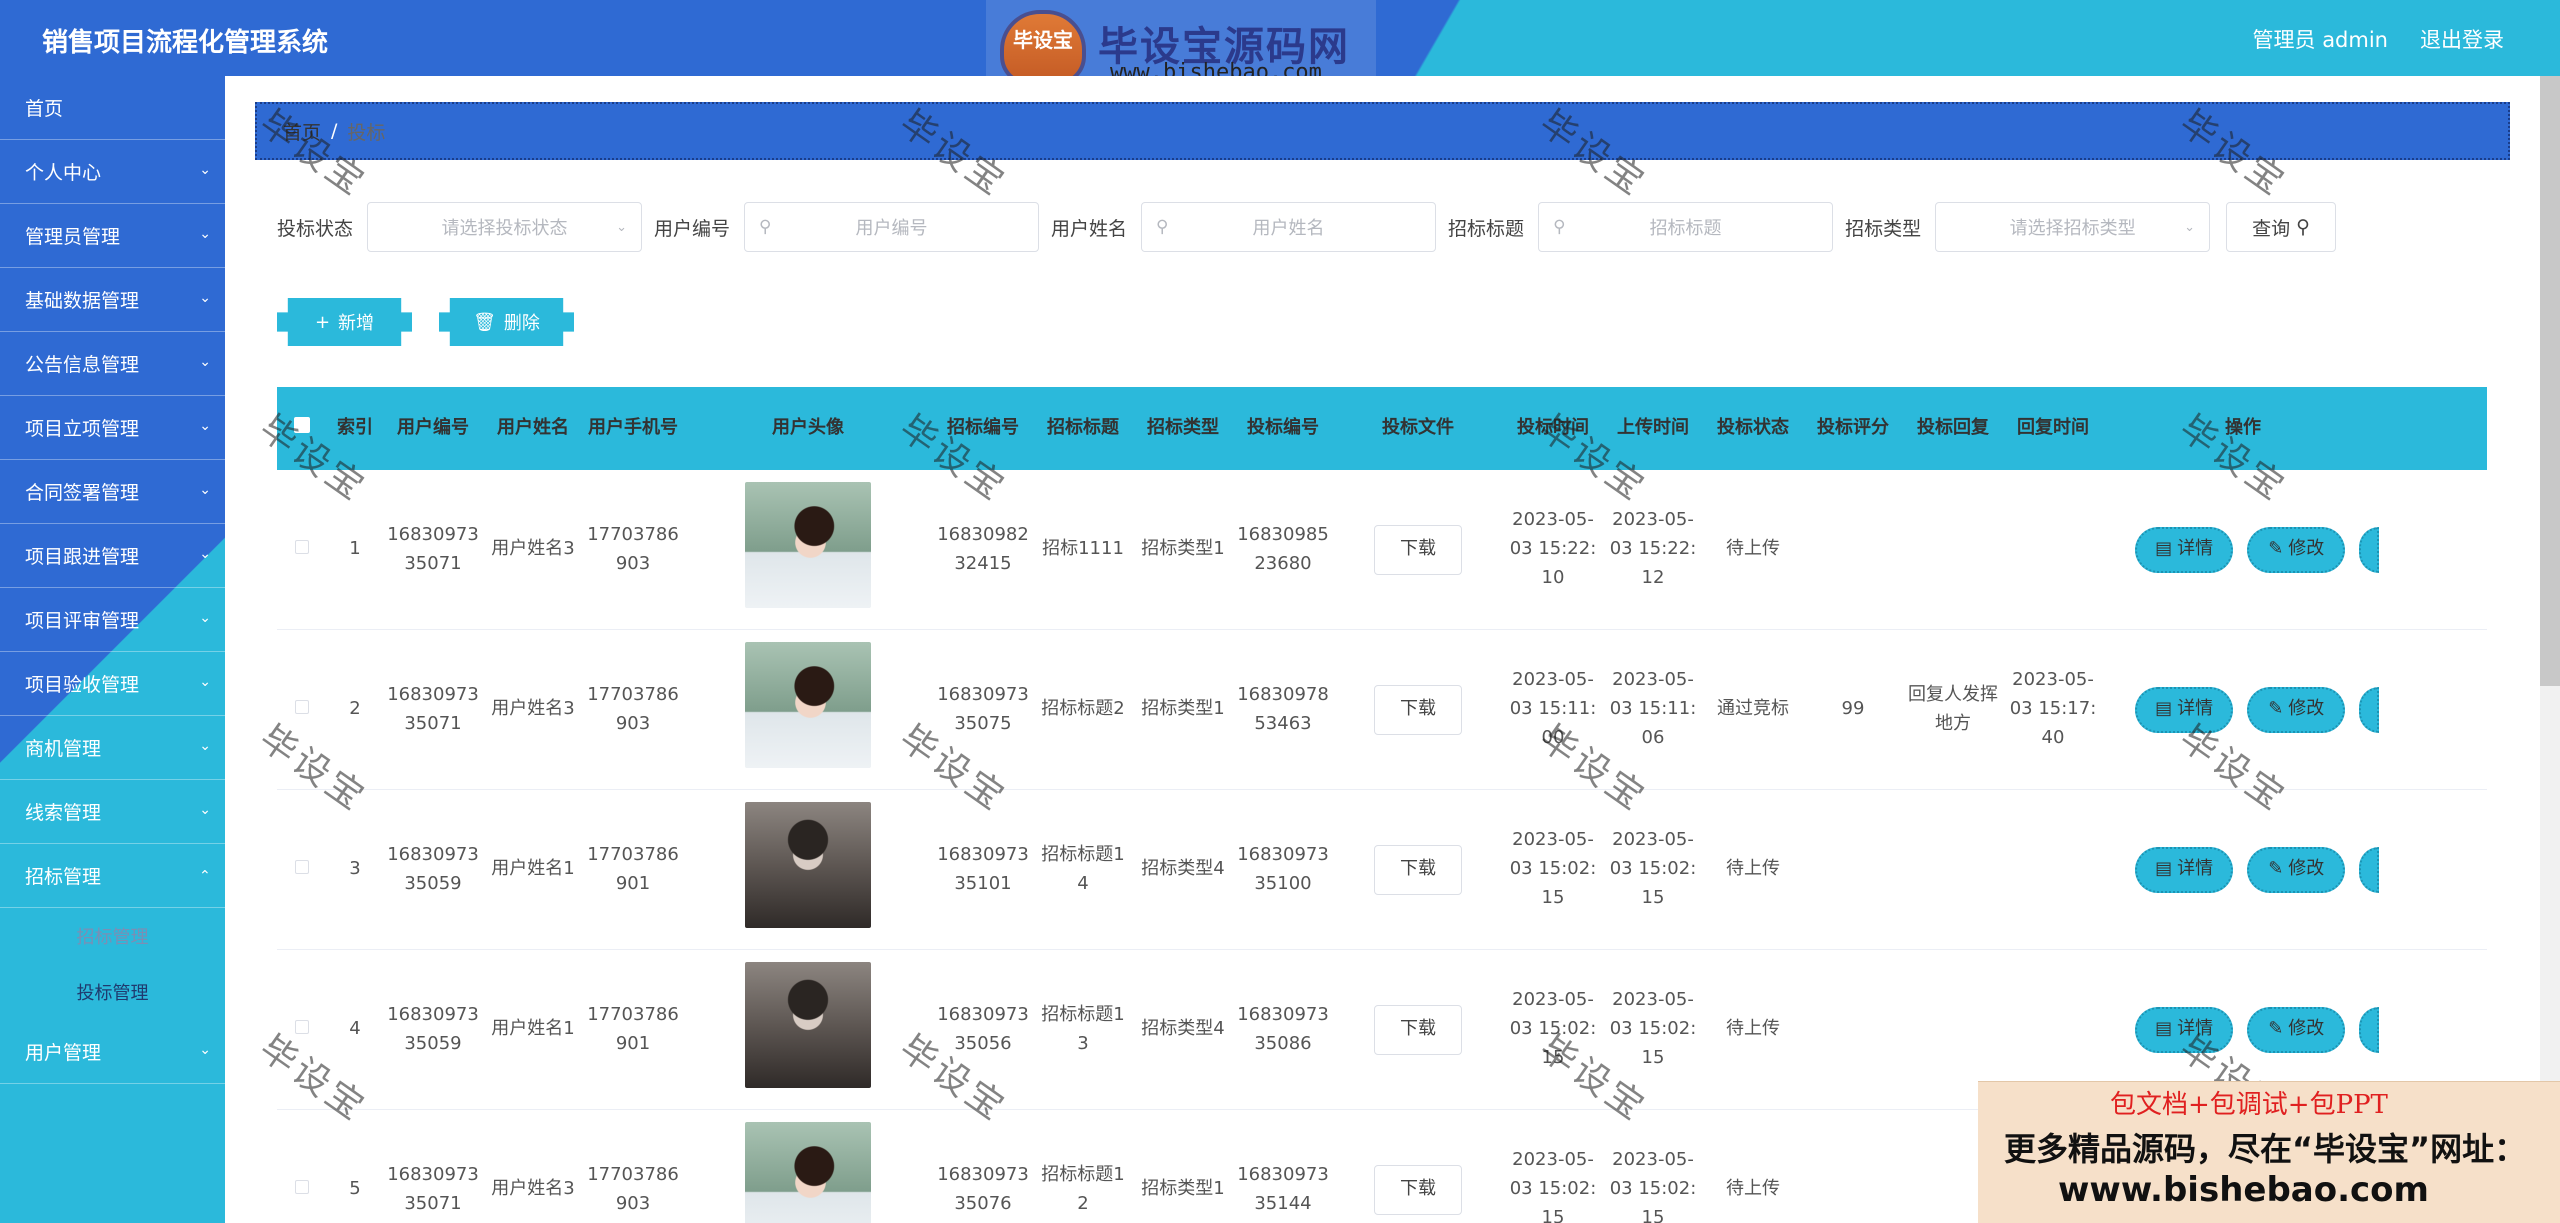 This screenshot has width=2560, height=1223. I want to click on user-name-input: ⚲ 用户姓名, so click(1289, 227).